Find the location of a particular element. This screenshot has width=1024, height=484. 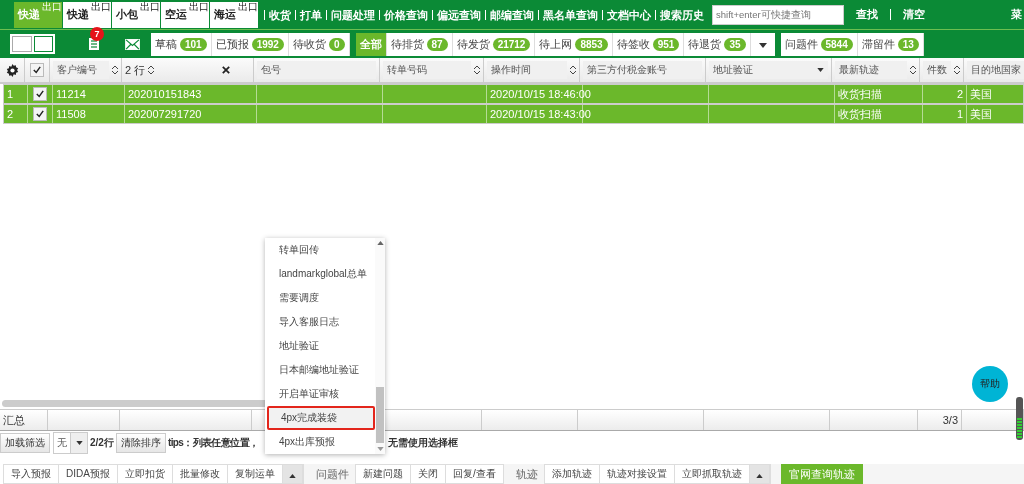

mail-icon is located at coordinates (132, 44).